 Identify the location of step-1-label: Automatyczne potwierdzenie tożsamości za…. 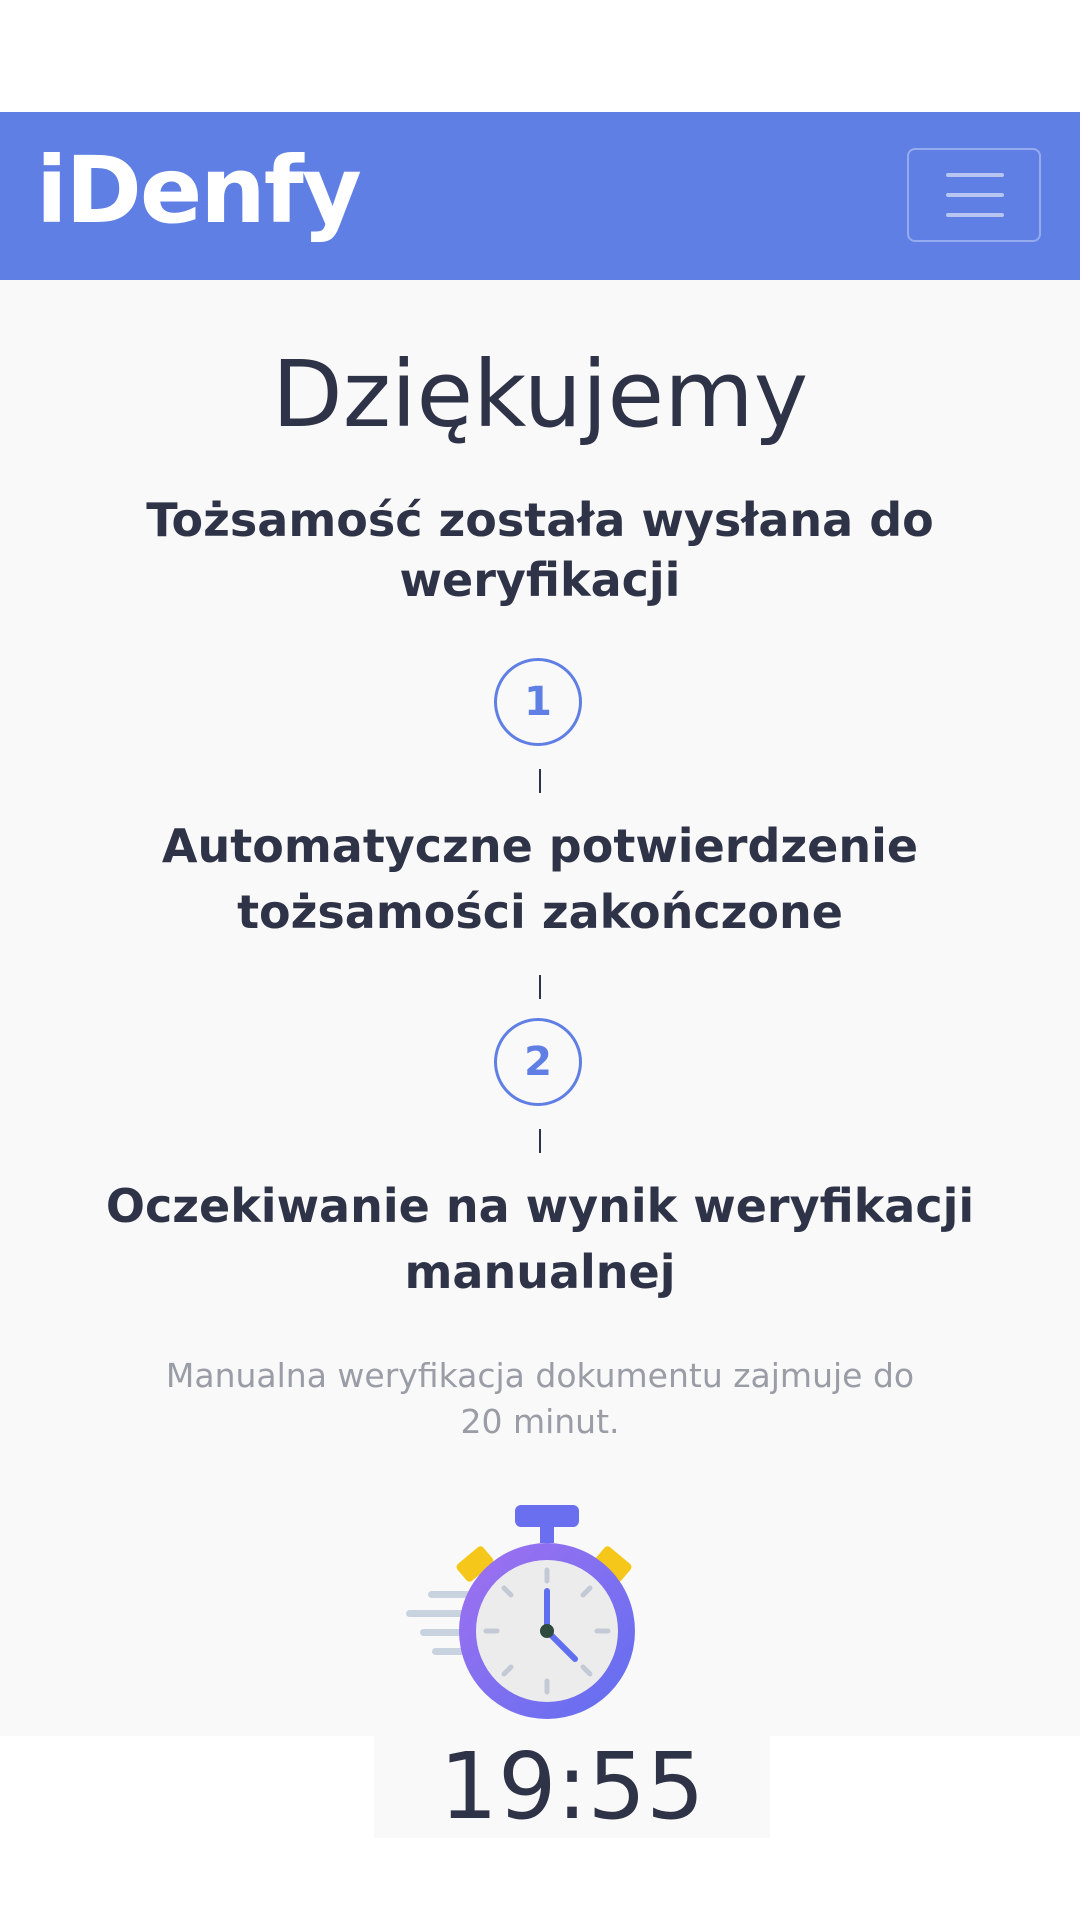
(540, 879).